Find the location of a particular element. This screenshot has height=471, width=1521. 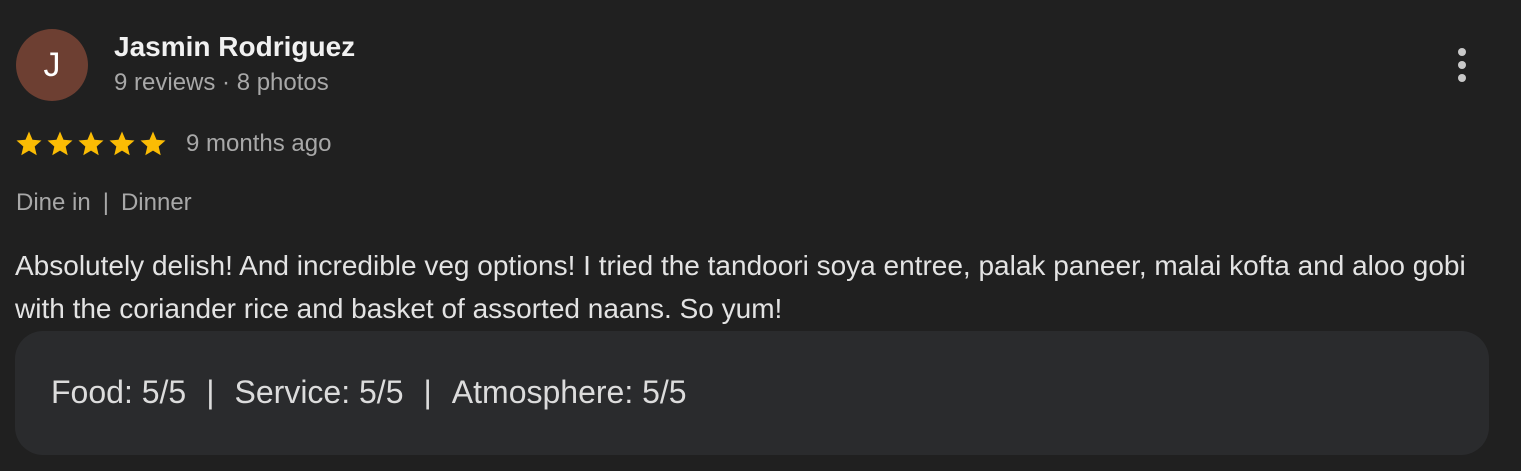

reviewer-name: Jasmin Rodriguez is located at coordinates (234, 47).